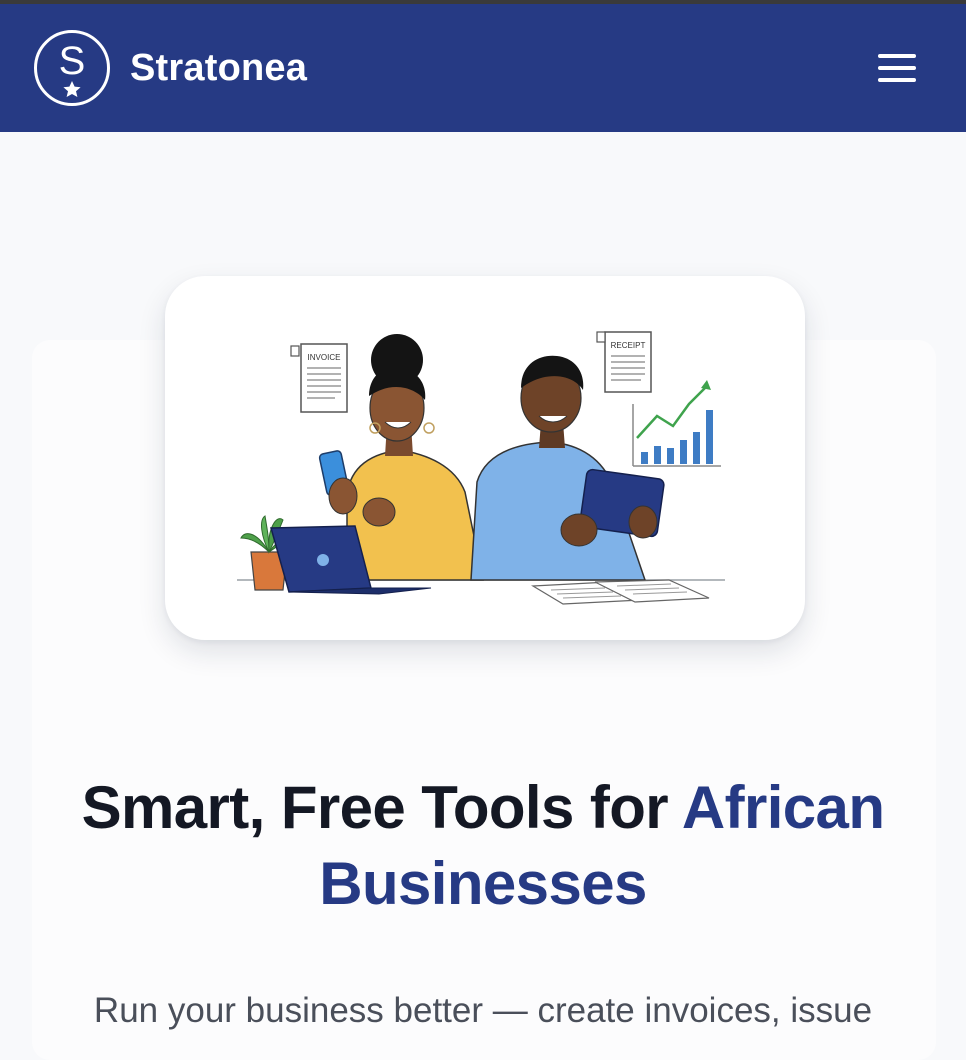 The image size is (966, 1060). What do you see at coordinates (483, 846) in the screenshot?
I see `hero-headline: Smart, Free Tools for African Businesses` at bounding box center [483, 846].